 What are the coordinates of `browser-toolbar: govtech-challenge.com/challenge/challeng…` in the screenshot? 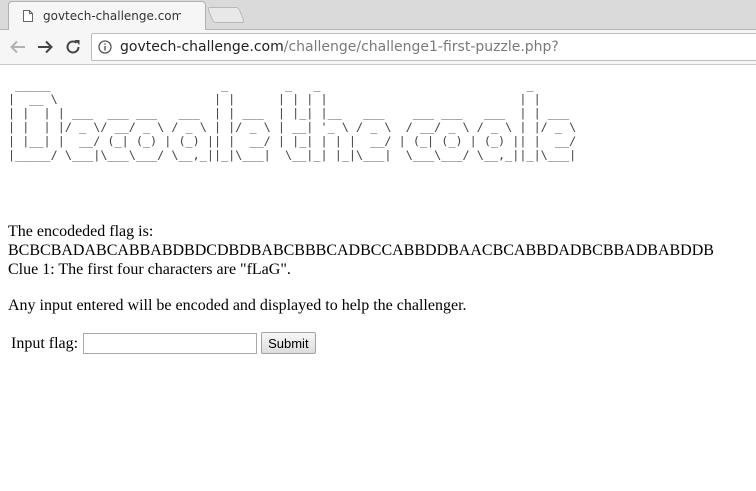 It's located at (378, 47).